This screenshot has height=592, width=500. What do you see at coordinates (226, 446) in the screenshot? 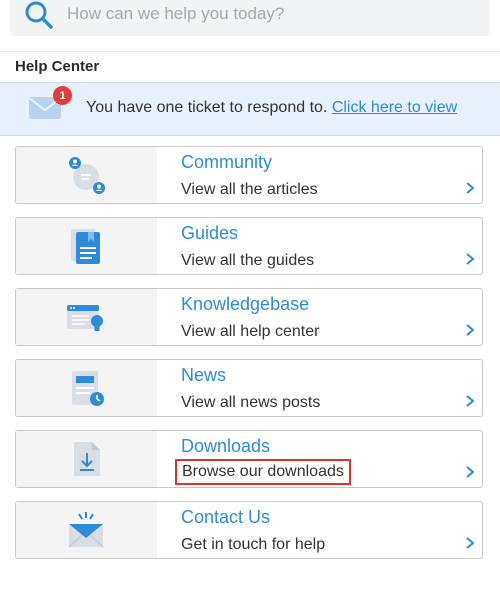
I see `card-title: Downloads` at bounding box center [226, 446].